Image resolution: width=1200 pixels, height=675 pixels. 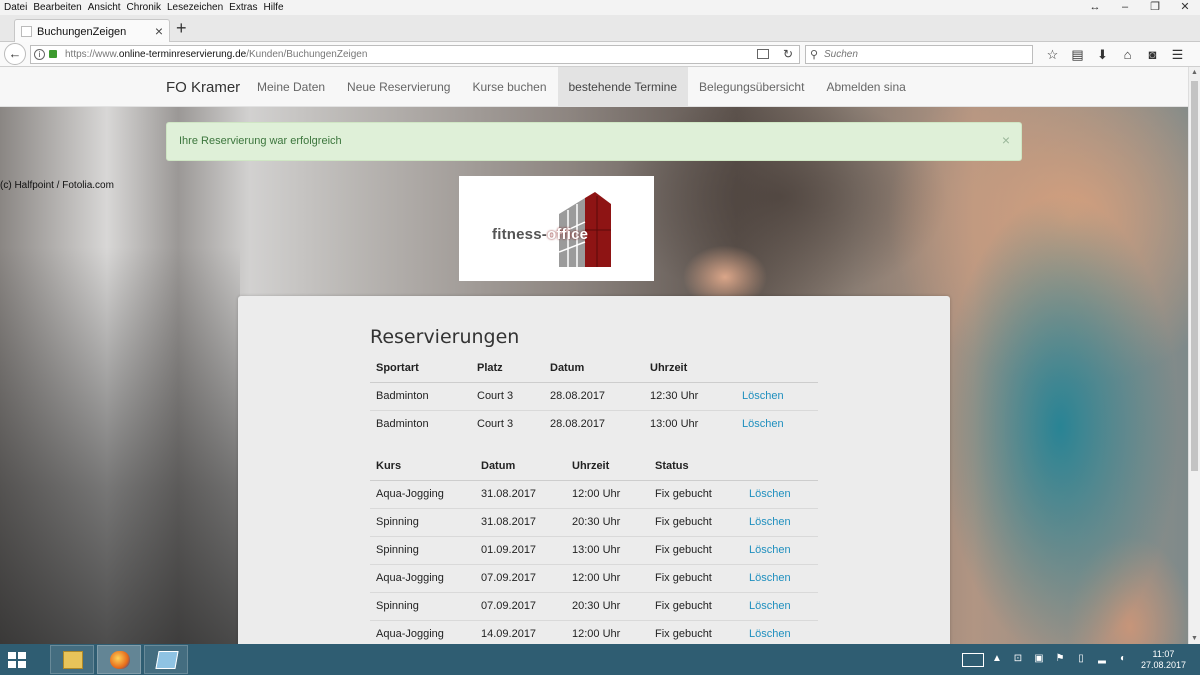 What do you see at coordinates (1125, 7) in the screenshot?
I see `minimize-button: –` at bounding box center [1125, 7].